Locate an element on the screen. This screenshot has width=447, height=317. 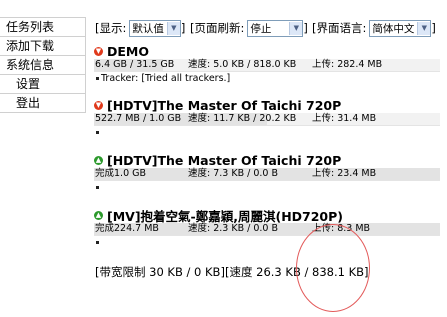
torrent-upload: 上传: 31.4 MB is located at coordinates (344, 118).